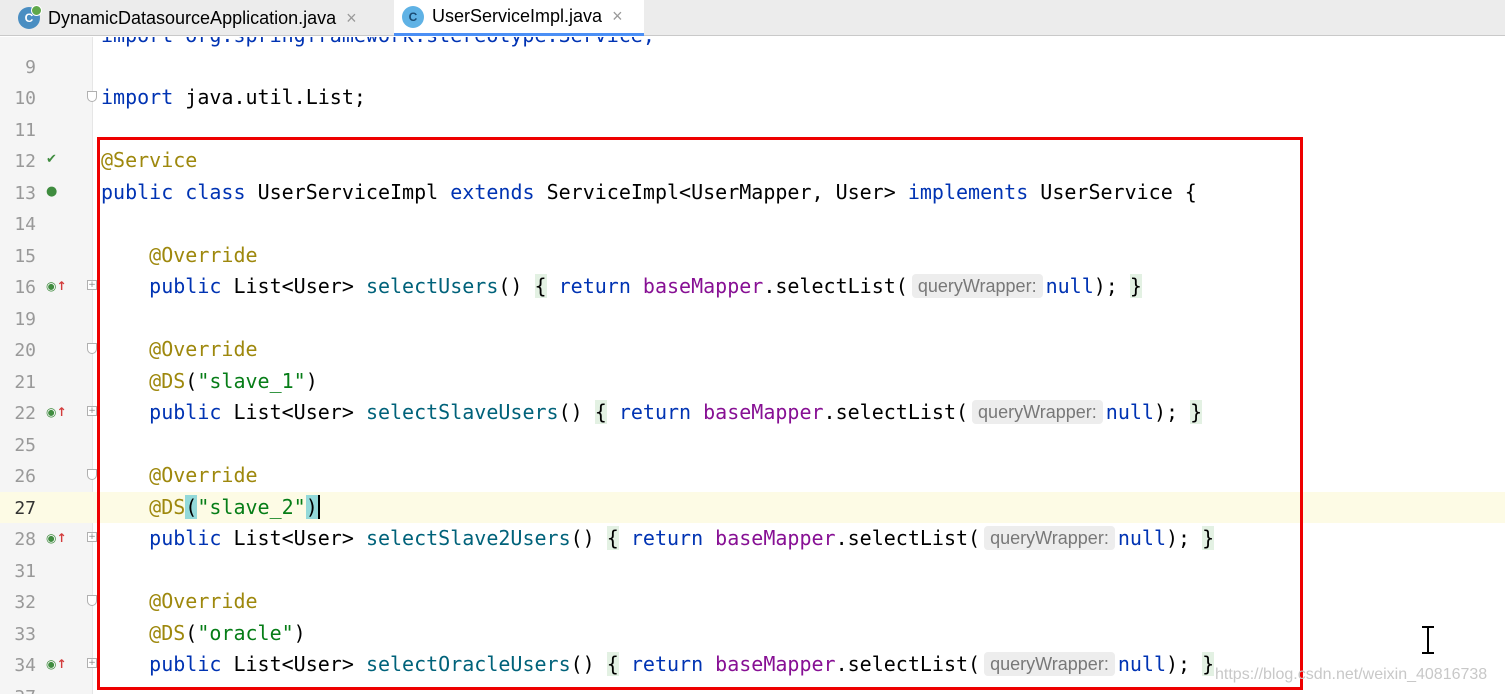 The width and height of the screenshot is (1505, 694). I want to click on code-text: @DS("oracle"), so click(227, 633).